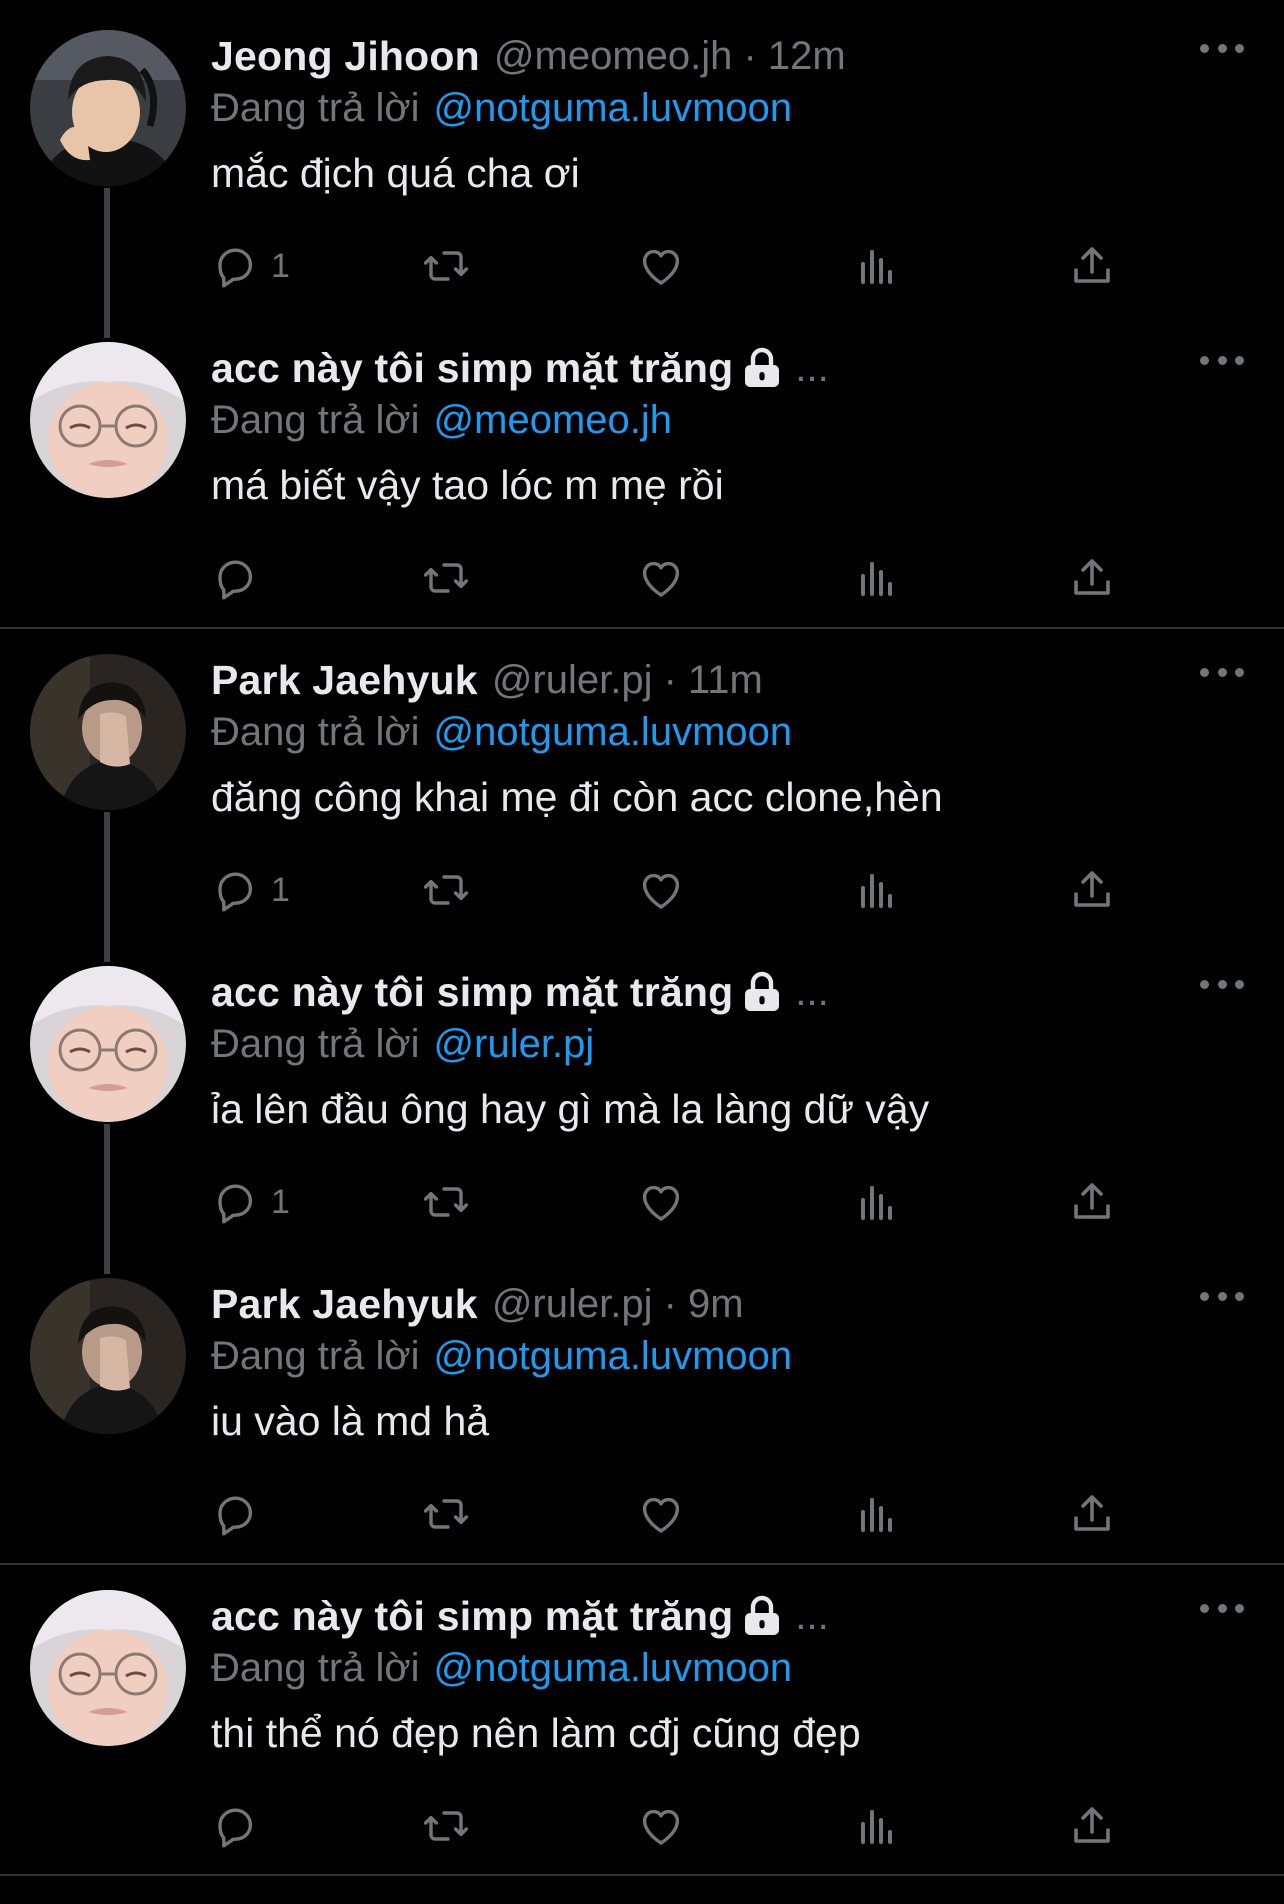 The height and width of the screenshot is (1904, 1284). Describe the element at coordinates (627, 680) in the screenshot. I see `handle-time: @ruler.pj · 11m` at that location.